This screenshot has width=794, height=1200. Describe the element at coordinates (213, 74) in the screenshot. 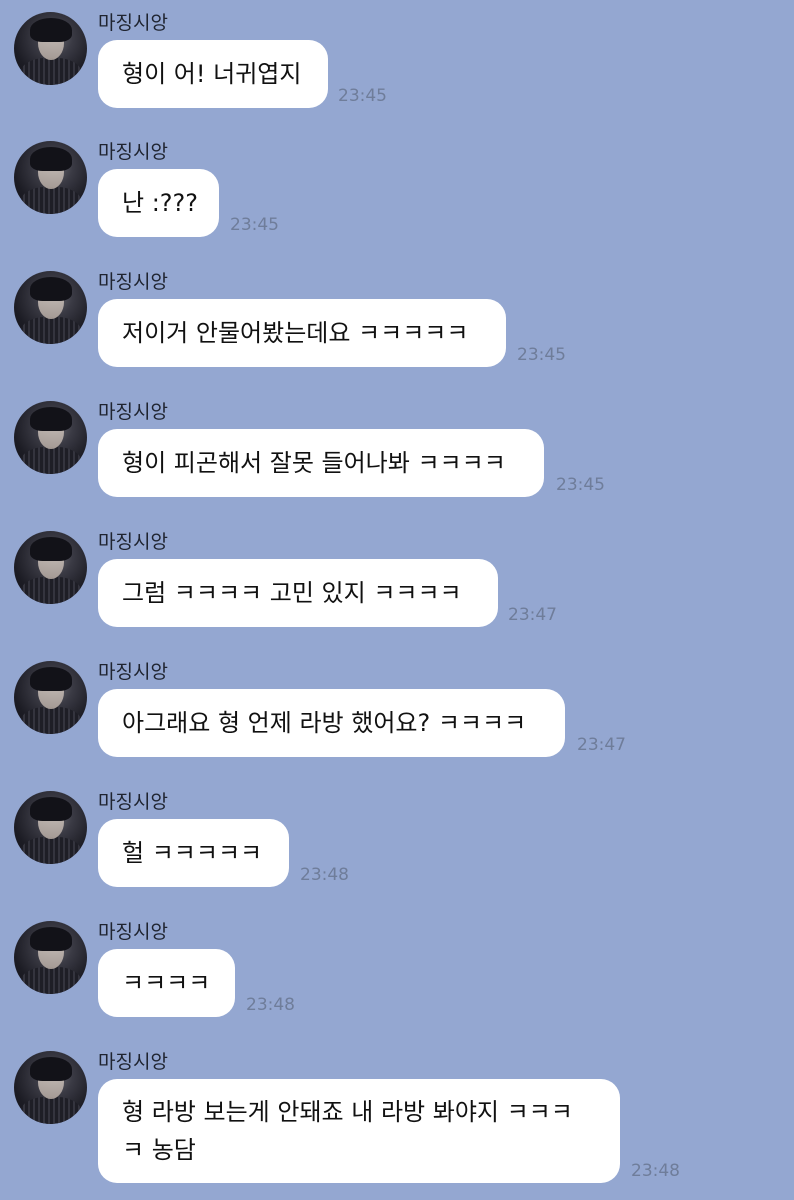

I see `message-bubble: 형이 어! 너귀엽지` at that location.